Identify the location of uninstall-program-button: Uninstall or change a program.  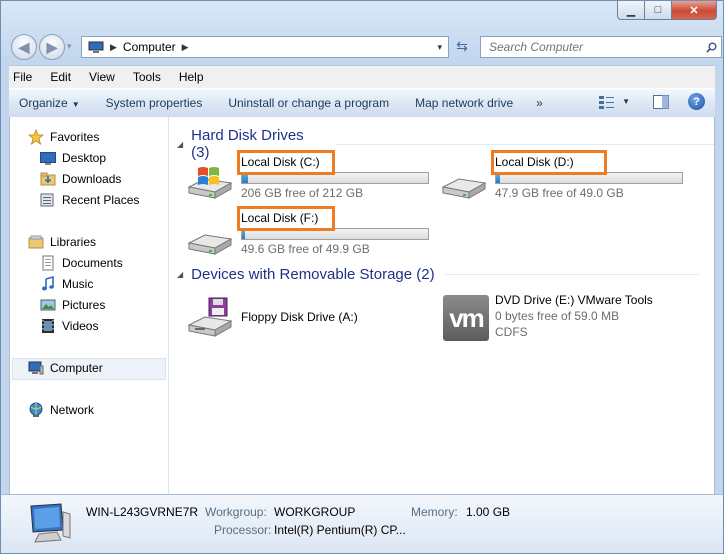
(308, 103).